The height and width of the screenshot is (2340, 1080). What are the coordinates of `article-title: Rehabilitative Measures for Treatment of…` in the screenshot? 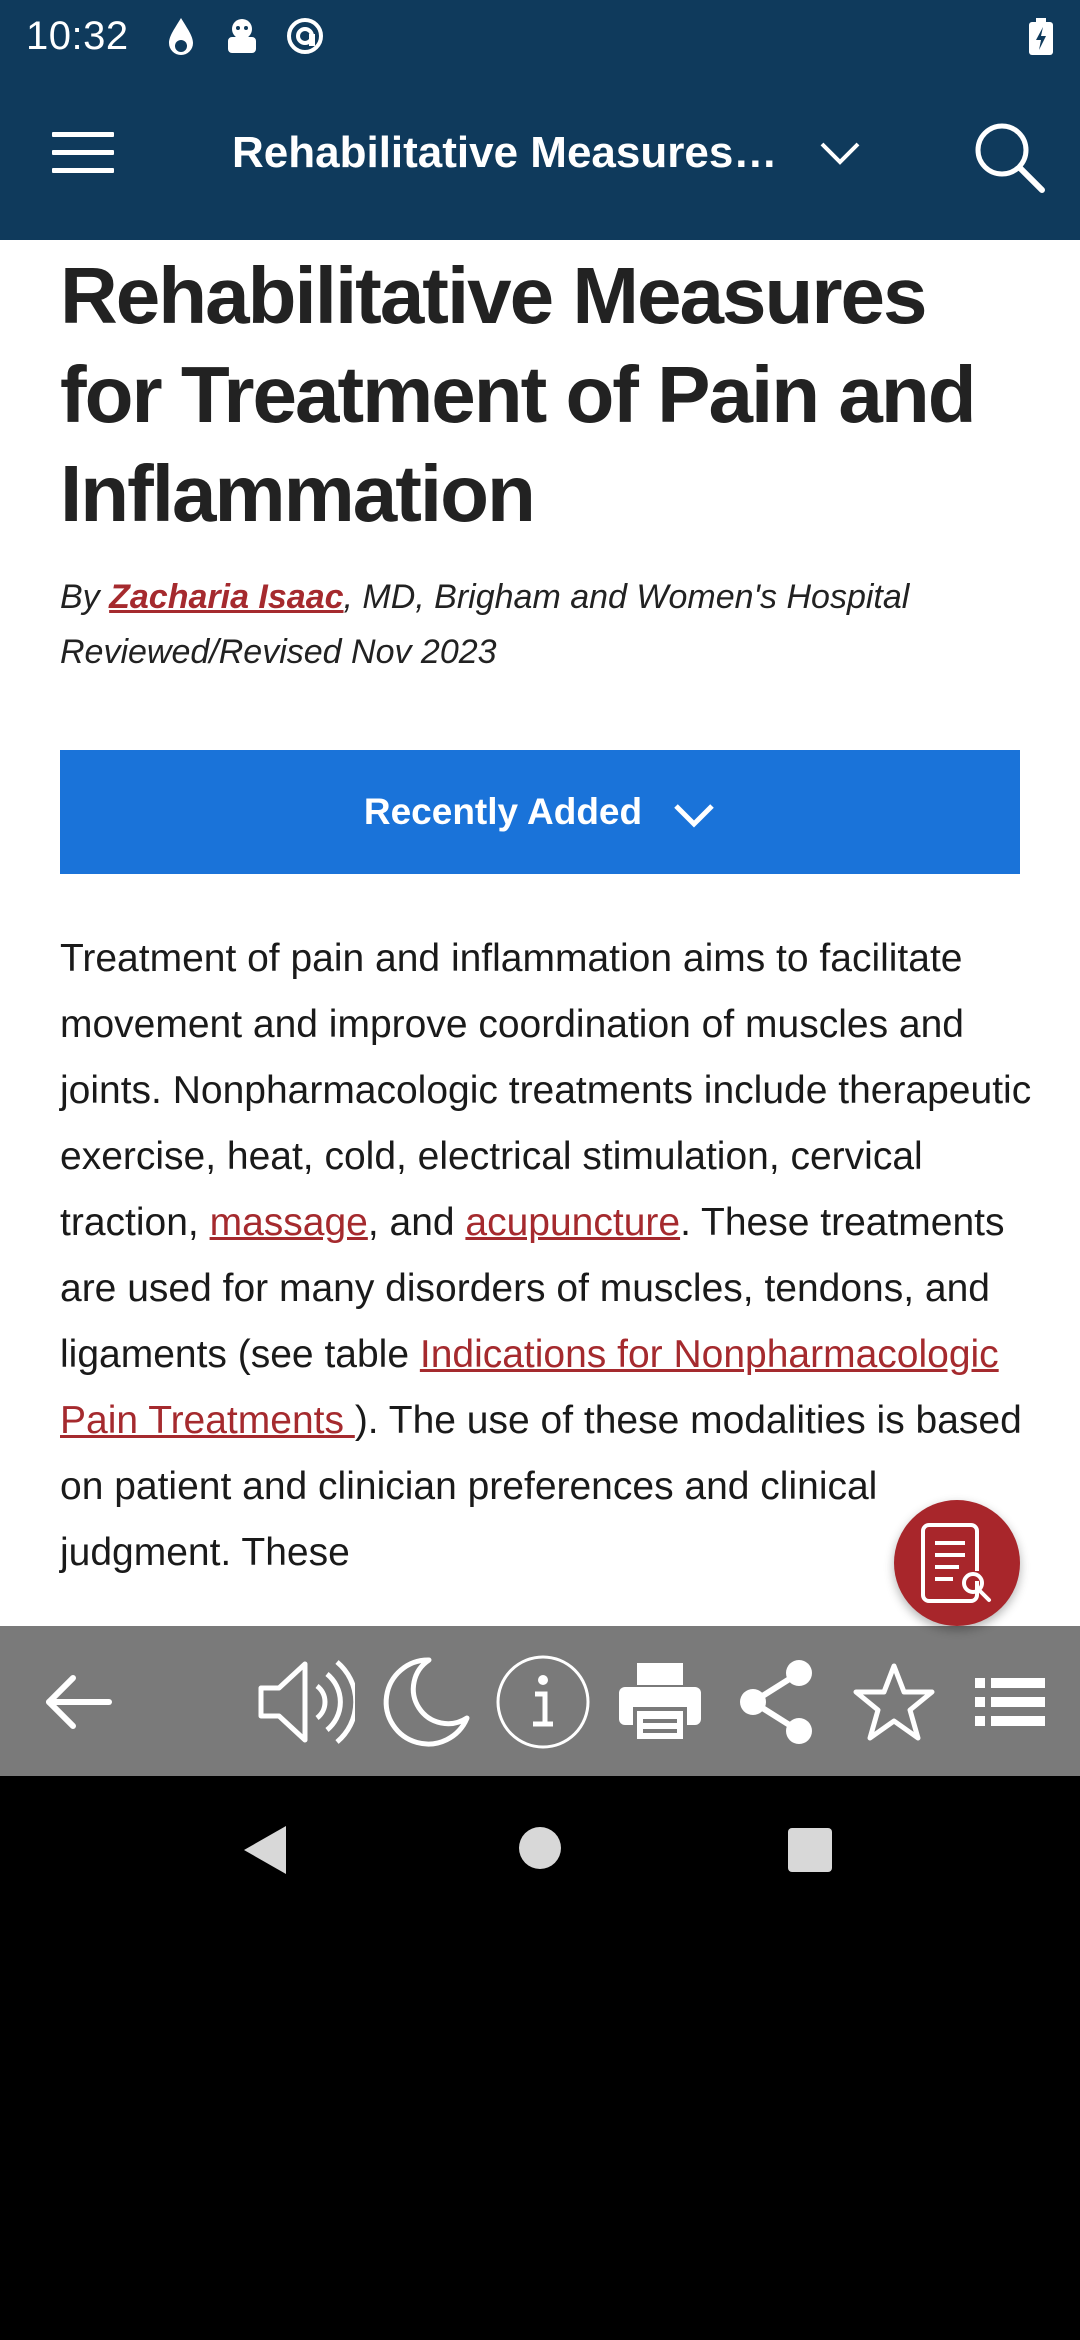 It's located at (518, 394).